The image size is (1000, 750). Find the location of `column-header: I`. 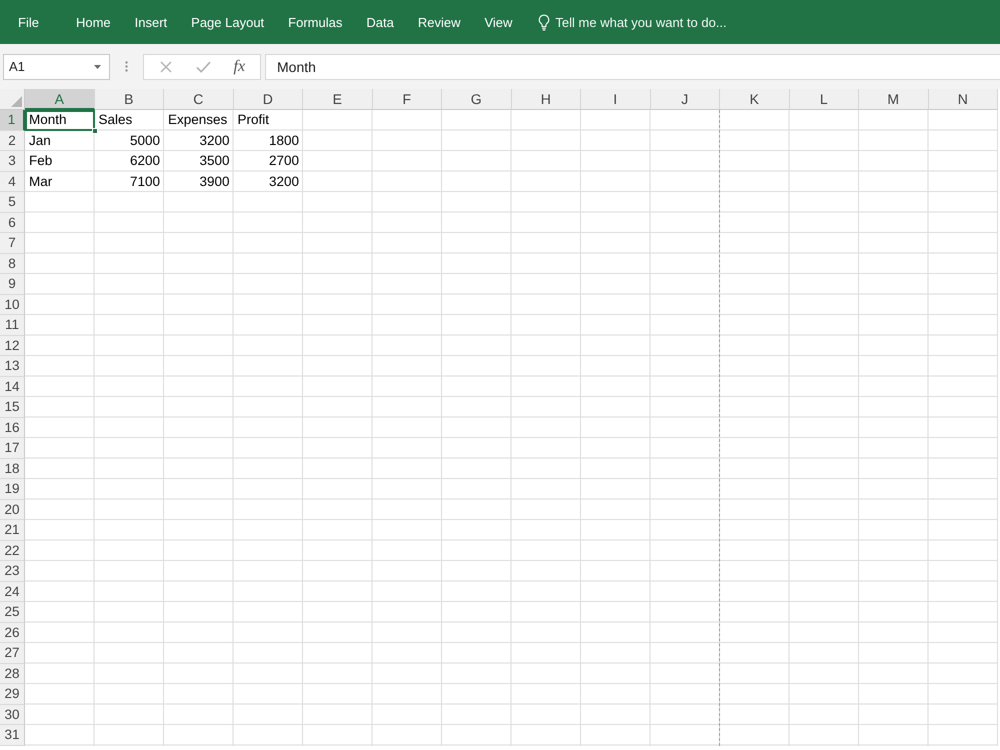

column-header: I is located at coordinates (615, 99).